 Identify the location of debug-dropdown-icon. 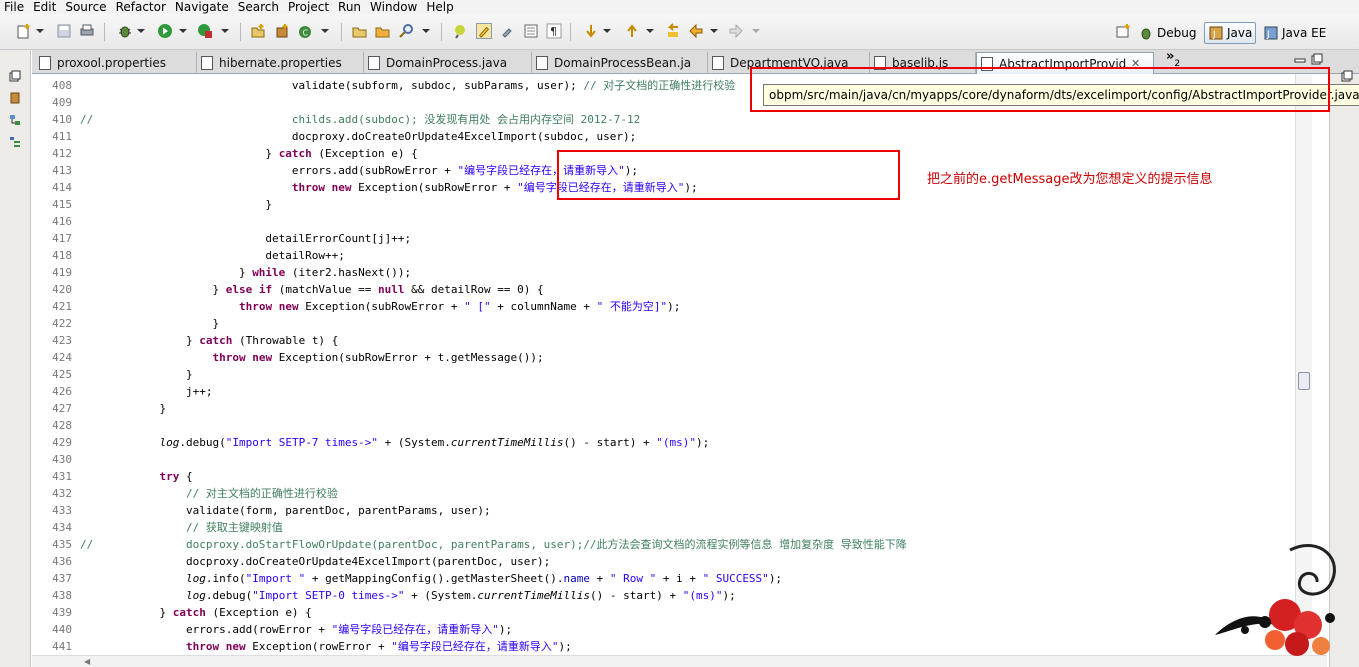
(141, 31).